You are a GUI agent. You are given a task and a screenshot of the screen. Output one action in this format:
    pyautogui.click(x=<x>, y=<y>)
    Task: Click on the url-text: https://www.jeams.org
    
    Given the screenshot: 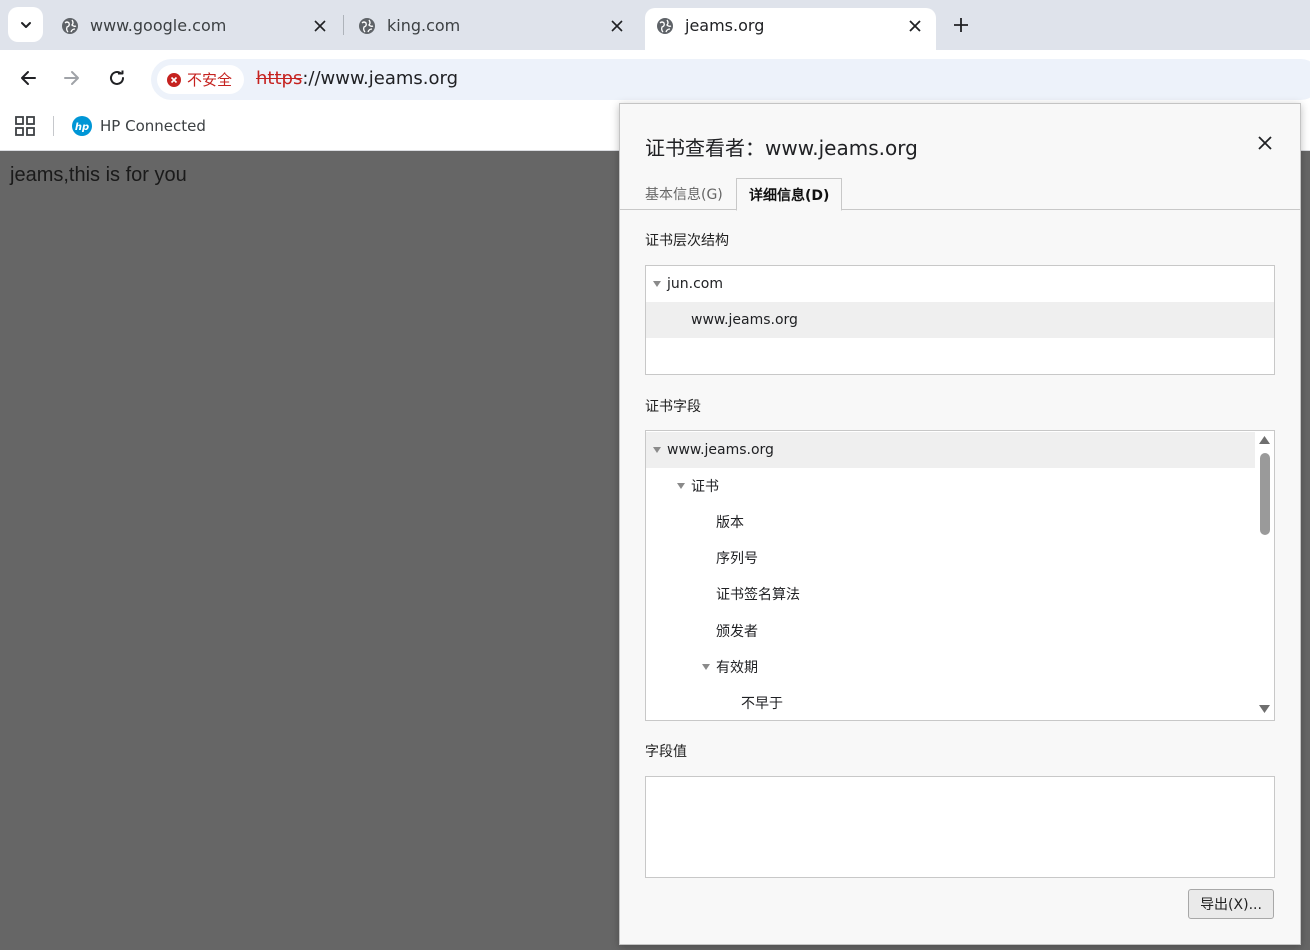 What is the action you would take?
    pyautogui.click(x=357, y=78)
    